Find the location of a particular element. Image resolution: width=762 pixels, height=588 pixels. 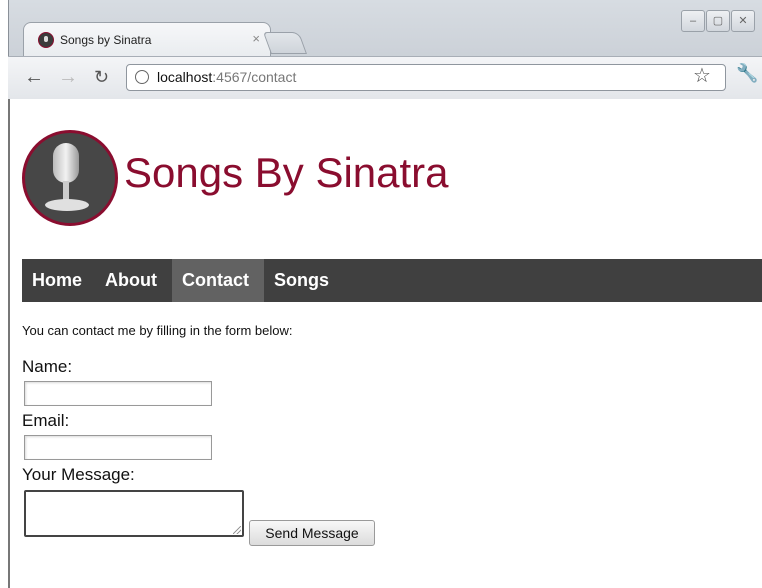

forward-icon: → is located at coordinates (68, 77).